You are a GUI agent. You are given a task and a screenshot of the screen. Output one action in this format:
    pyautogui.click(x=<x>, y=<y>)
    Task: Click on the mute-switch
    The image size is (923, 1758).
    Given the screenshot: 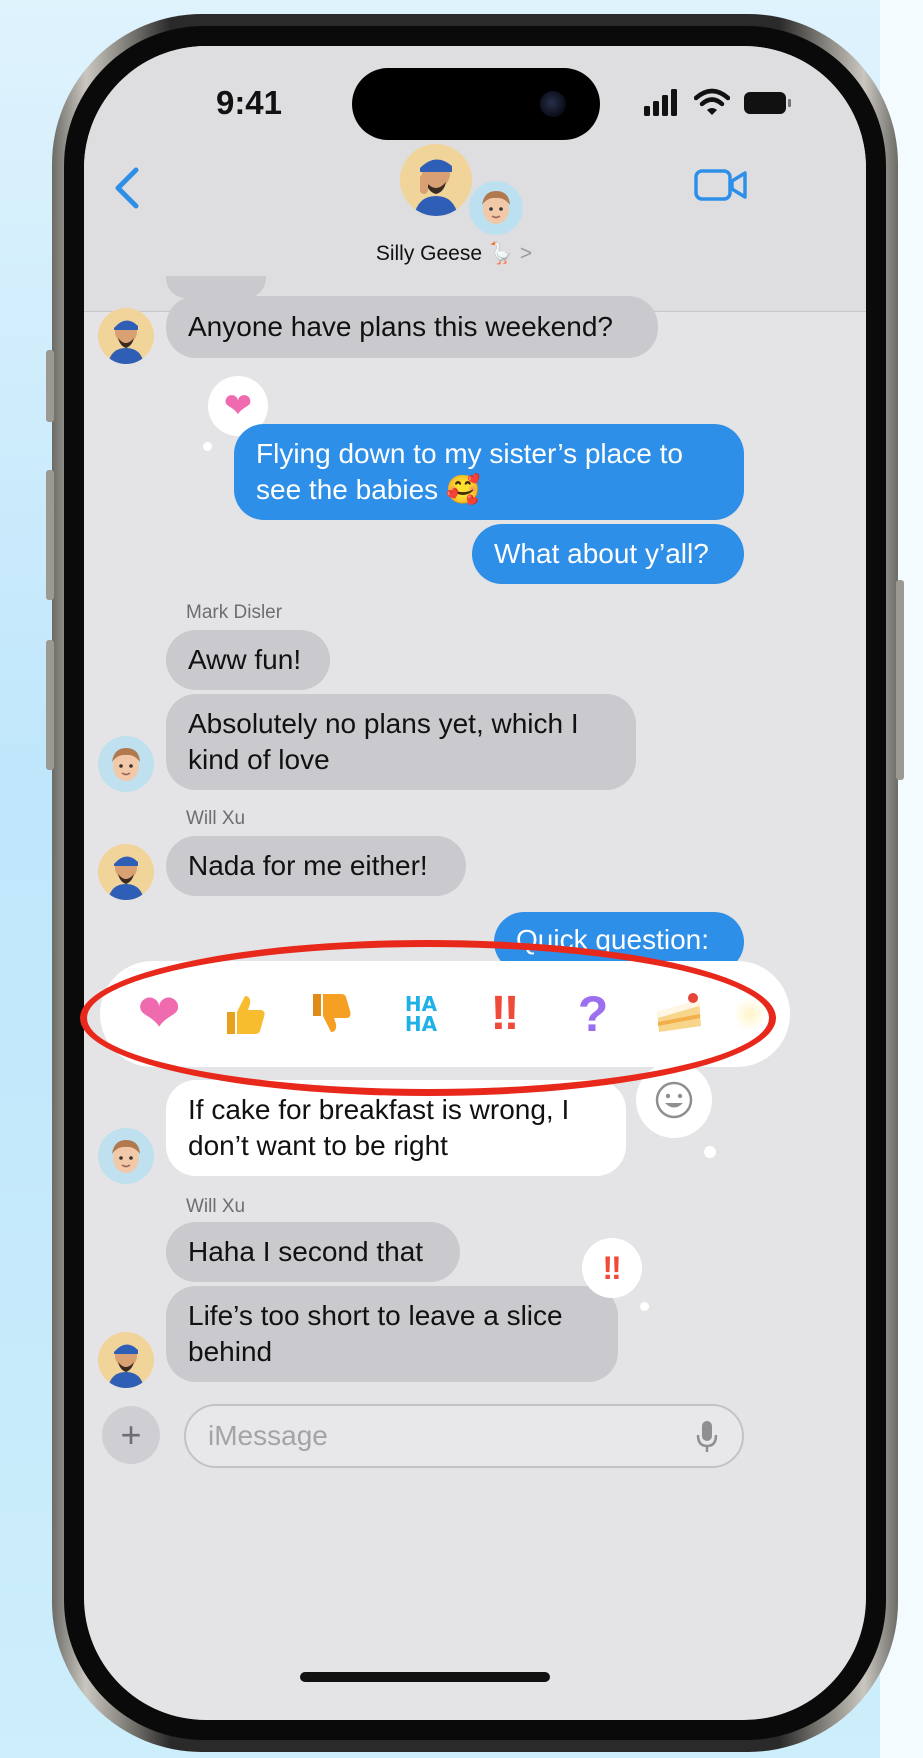 What is the action you would take?
    pyautogui.click(x=50, y=386)
    